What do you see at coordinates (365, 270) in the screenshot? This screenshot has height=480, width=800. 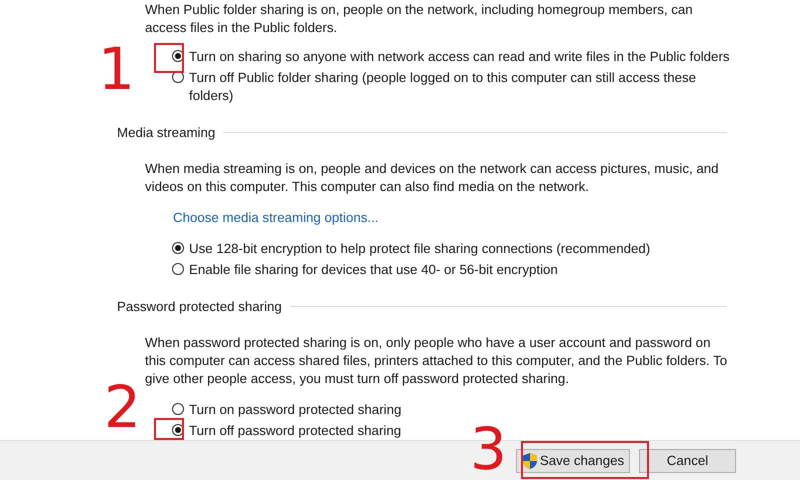 I see `radio-option: Enable file sharing for devices that use 40- or 56-bit encryption` at bounding box center [365, 270].